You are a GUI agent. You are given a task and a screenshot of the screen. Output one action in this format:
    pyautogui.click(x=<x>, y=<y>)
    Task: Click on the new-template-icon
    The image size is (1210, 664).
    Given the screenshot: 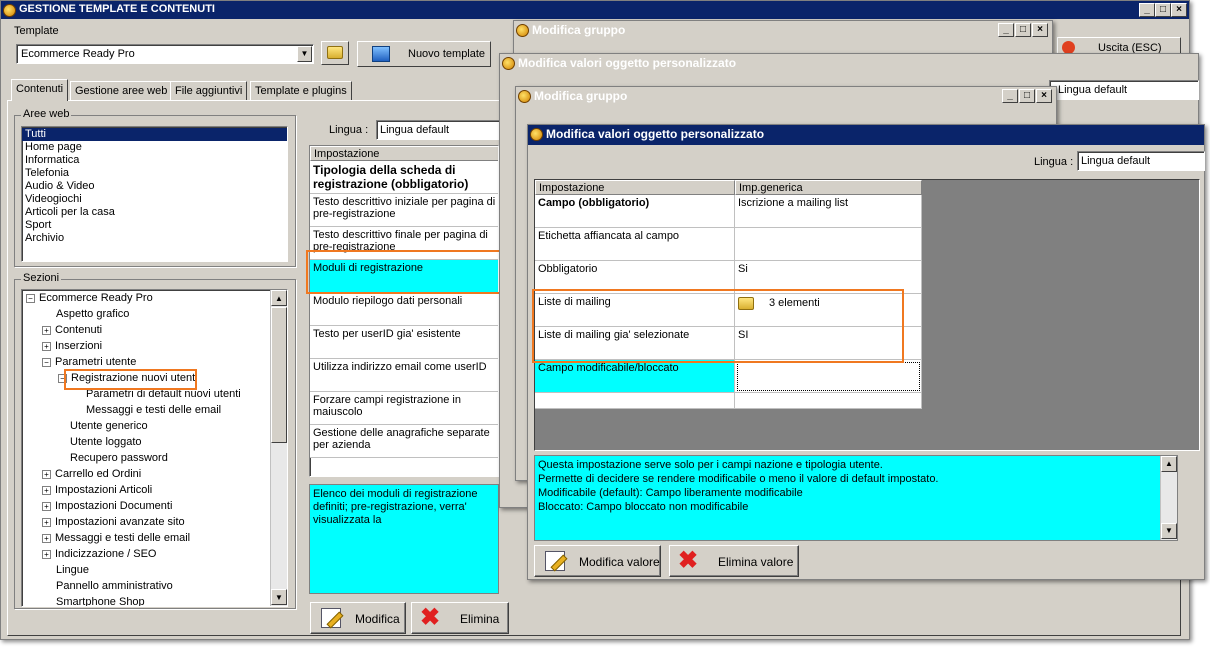 What is the action you would take?
    pyautogui.click(x=381, y=54)
    